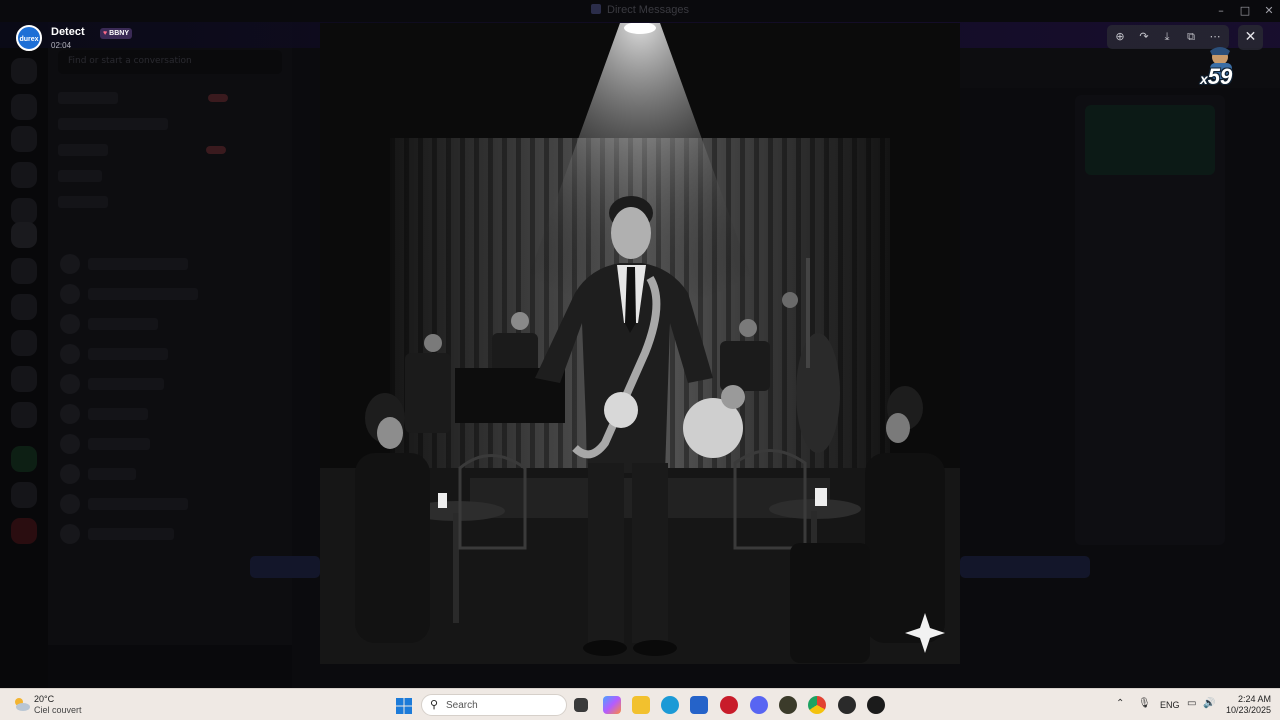  Describe the element at coordinates (1245, 11) in the screenshot. I see `maximize-icon: □` at that location.